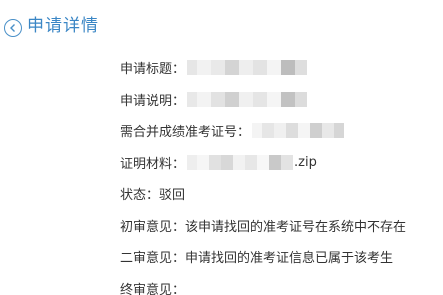 The width and height of the screenshot is (443, 295). What do you see at coordinates (296, 227) in the screenshot?
I see `first-review-value: 该申请找回的准考证号在系统中不存在` at bounding box center [296, 227].